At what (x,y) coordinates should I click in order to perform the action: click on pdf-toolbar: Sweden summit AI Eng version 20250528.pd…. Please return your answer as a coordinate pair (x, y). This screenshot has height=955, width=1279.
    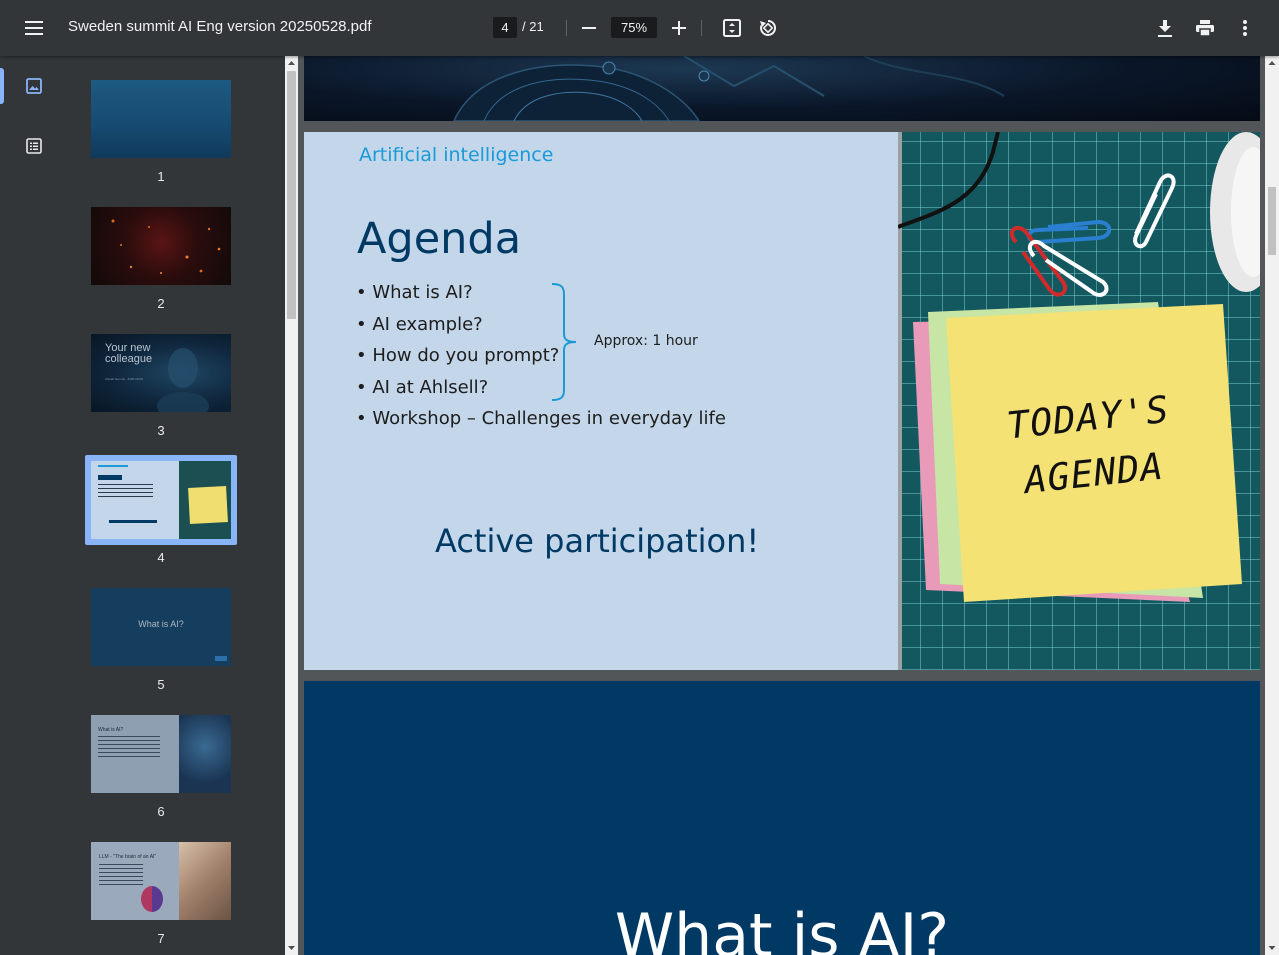
    Looking at the image, I should click on (639, 28).